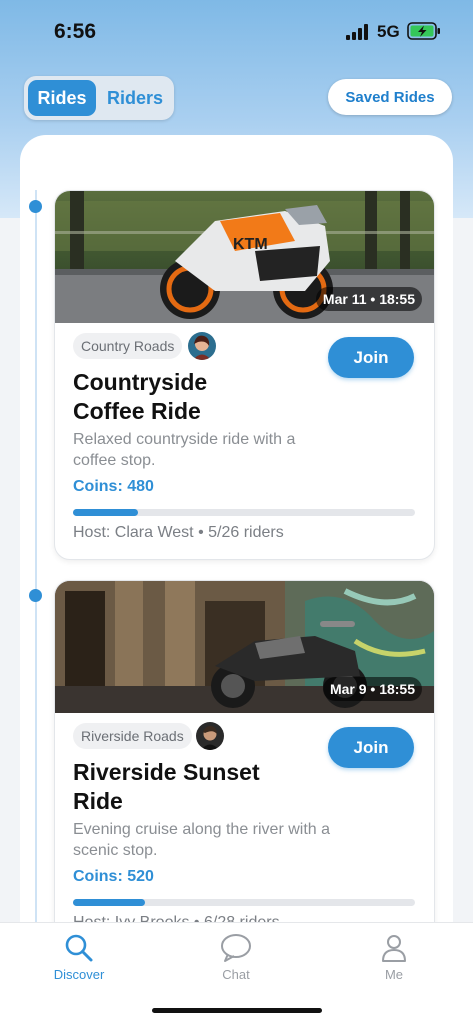 This screenshot has width=473, height=1025. Describe the element at coordinates (79, 974) in the screenshot. I see `tab-label: Discover` at that location.